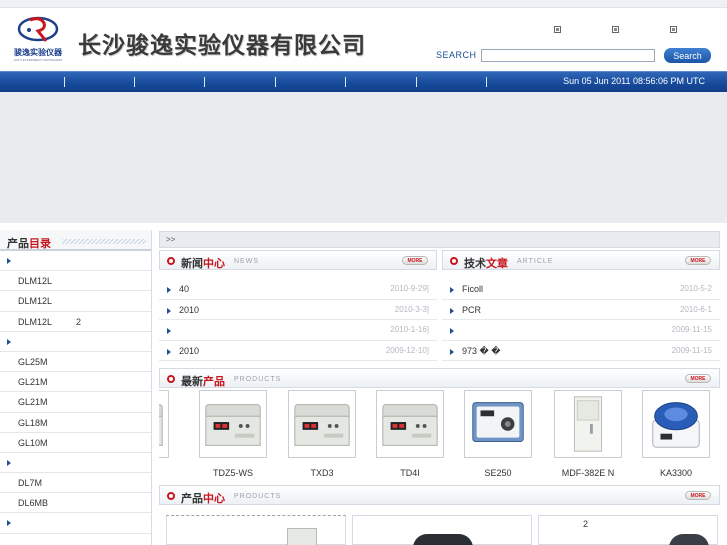 Image resolution: width=727 pixels, height=545 pixels. I want to click on articles-item-date: 2009-11-15, so click(691, 350).